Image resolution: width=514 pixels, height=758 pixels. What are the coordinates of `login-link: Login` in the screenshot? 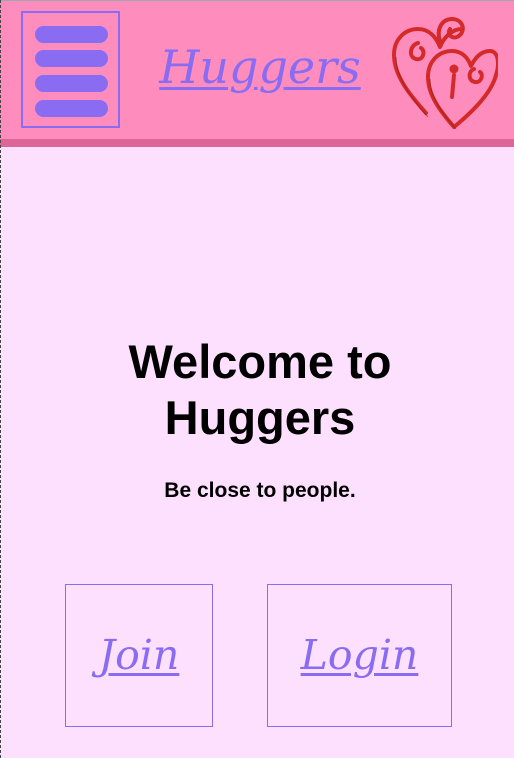 It's located at (359, 655).